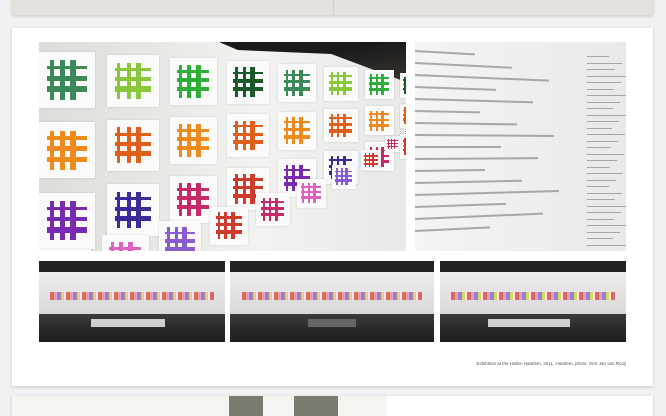  What do you see at coordinates (332, 406) in the screenshot?
I see `next-card` at bounding box center [332, 406].